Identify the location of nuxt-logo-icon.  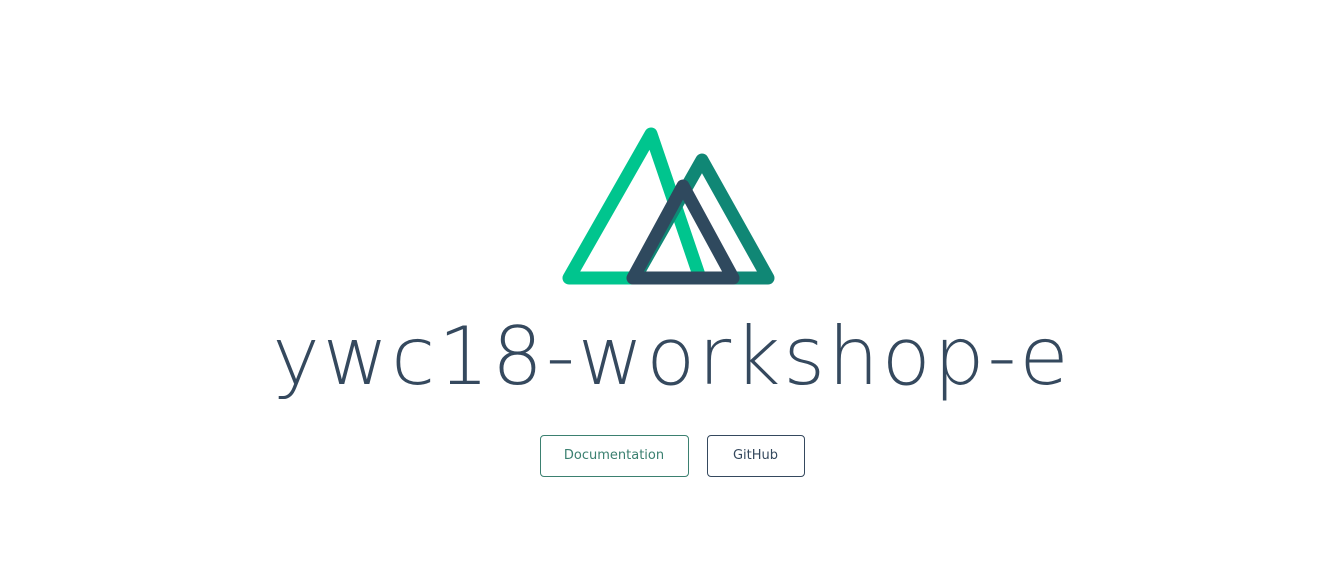
(668, 206).